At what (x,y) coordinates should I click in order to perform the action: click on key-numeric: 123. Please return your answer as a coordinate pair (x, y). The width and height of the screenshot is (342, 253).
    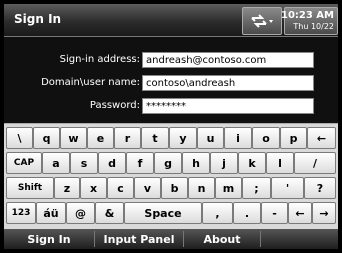
    Looking at the image, I should click on (21, 213).